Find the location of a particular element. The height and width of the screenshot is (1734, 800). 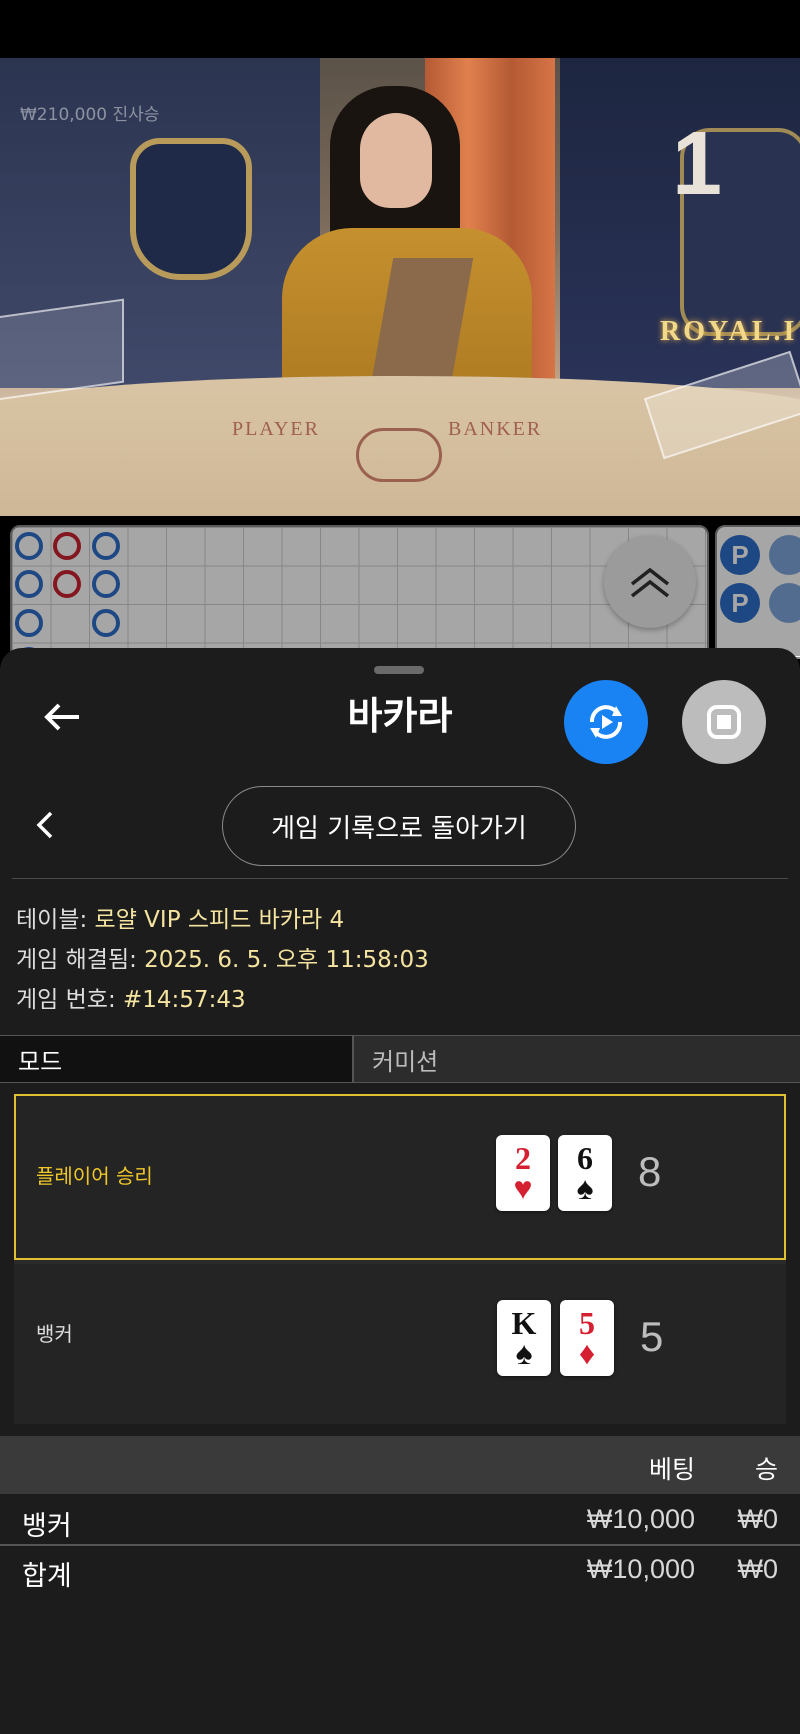

round-number: 1 is located at coordinates (697, 164).